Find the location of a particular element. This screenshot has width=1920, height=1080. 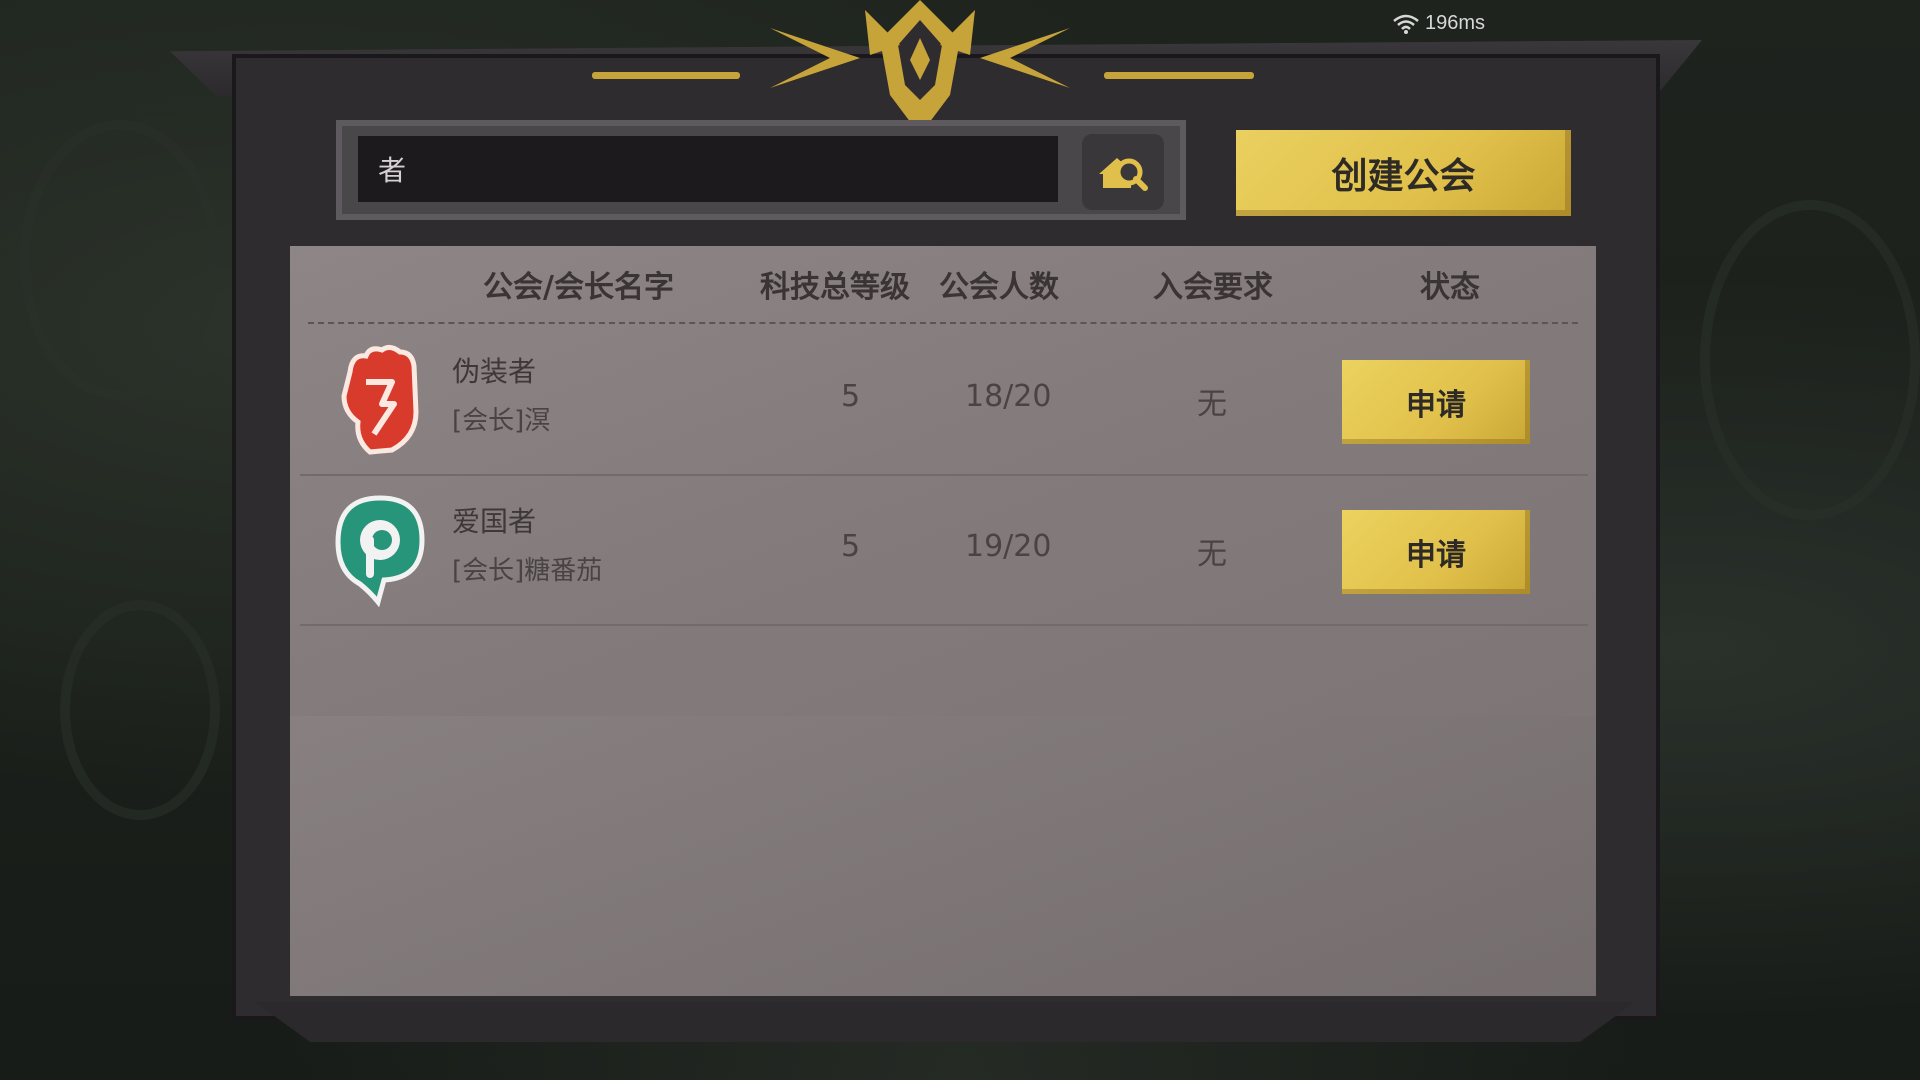

green-swirl-icon is located at coordinates (380, 551).